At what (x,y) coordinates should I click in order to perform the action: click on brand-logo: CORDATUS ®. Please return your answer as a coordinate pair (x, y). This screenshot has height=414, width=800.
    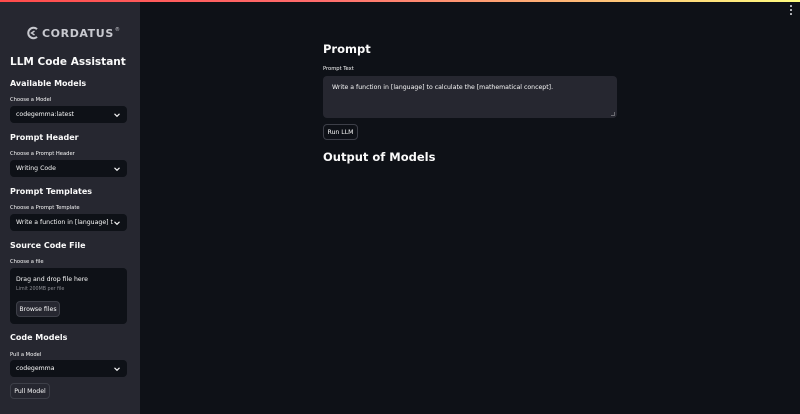
    Looking at the image, I should click on (73, 33).